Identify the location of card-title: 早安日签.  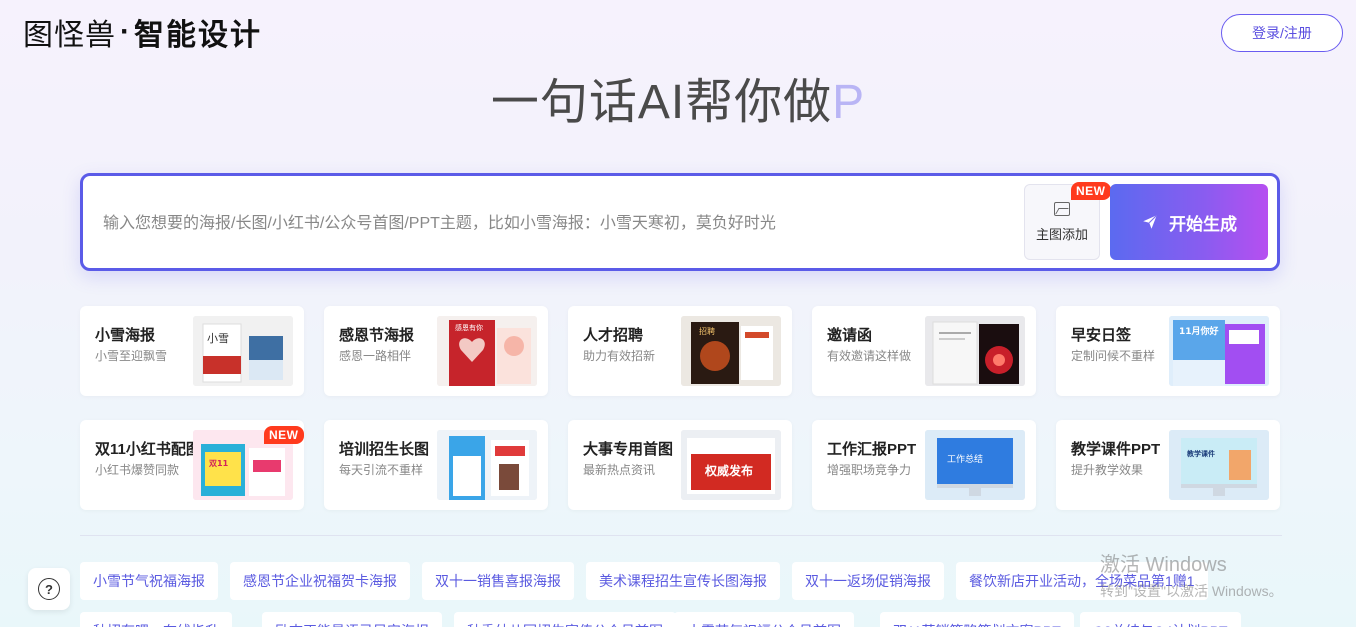
(1101, 335).